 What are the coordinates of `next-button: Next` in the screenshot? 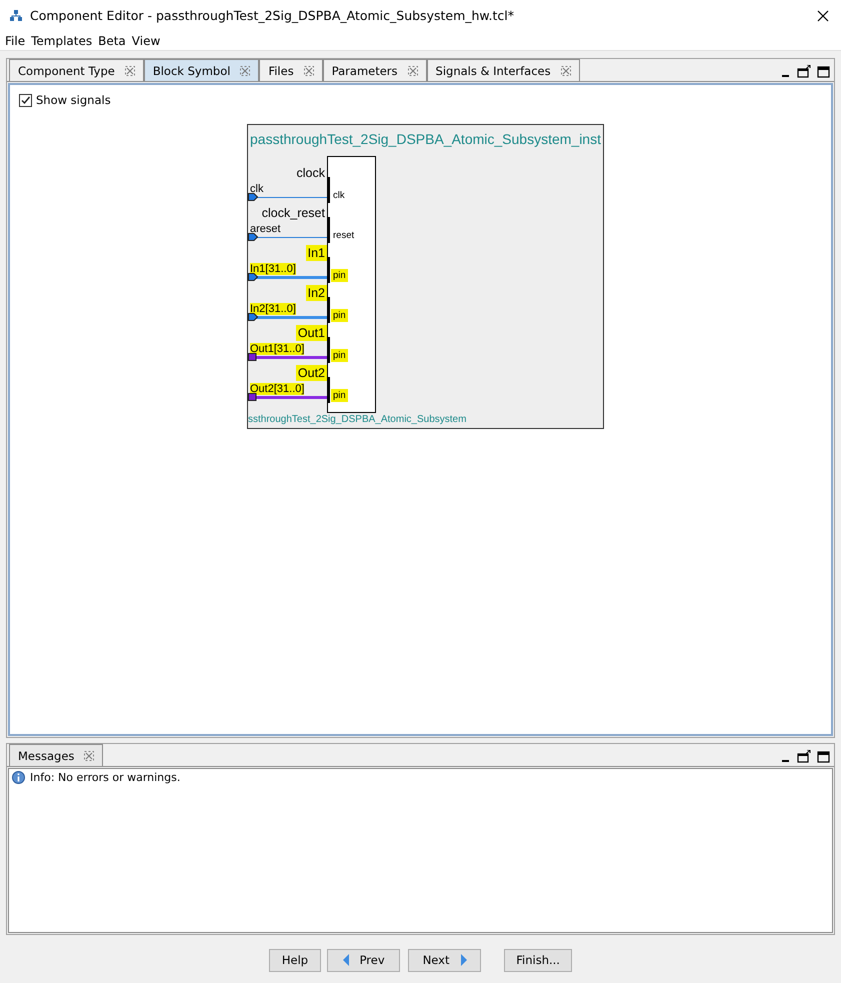 It's located at (445, 960).